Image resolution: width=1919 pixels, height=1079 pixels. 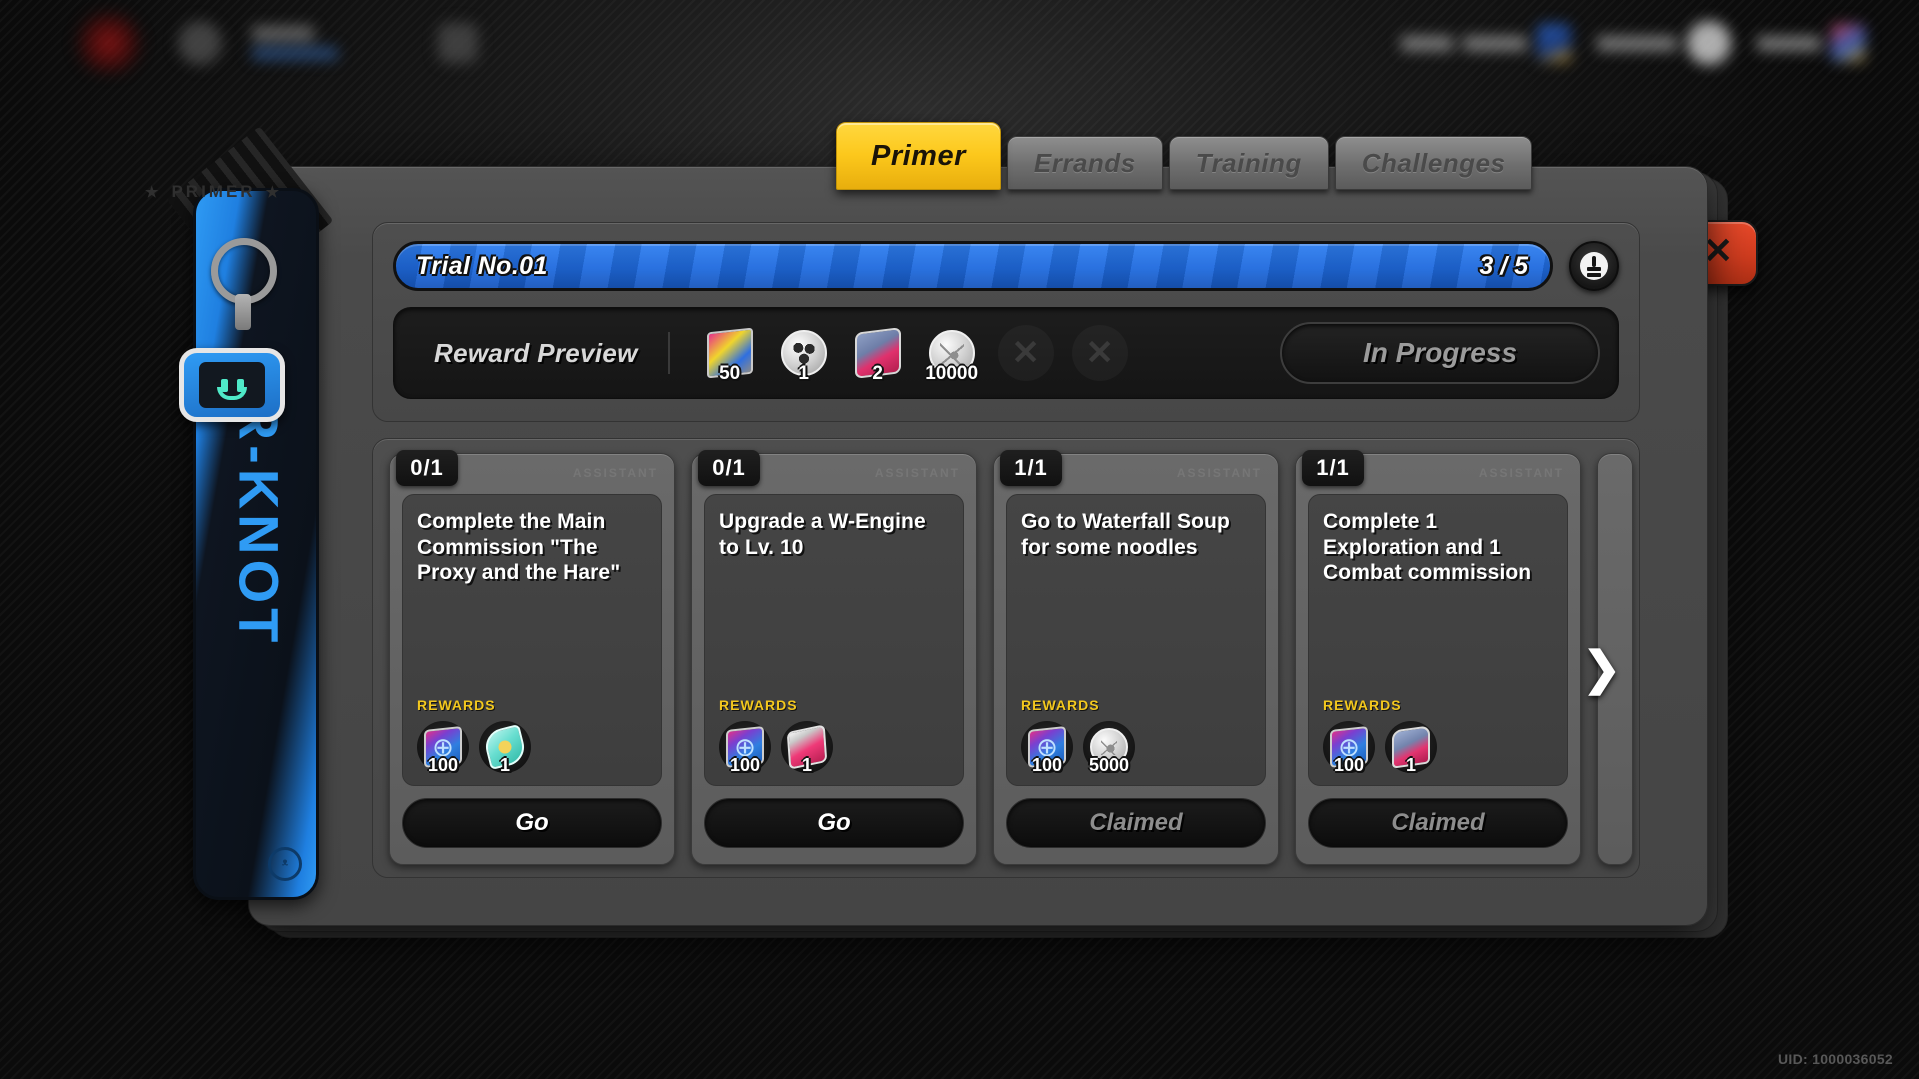 What do you see at coordinates (1109, 765) in the screenshot?
I see `reward-amount: 5000` at bounding box center [1109, 765].